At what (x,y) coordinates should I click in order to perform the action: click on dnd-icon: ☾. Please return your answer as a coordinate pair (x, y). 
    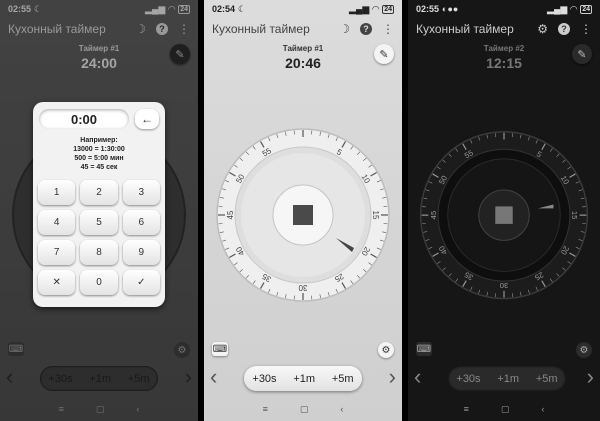
    Looking at the image, I should click on (242, 8).